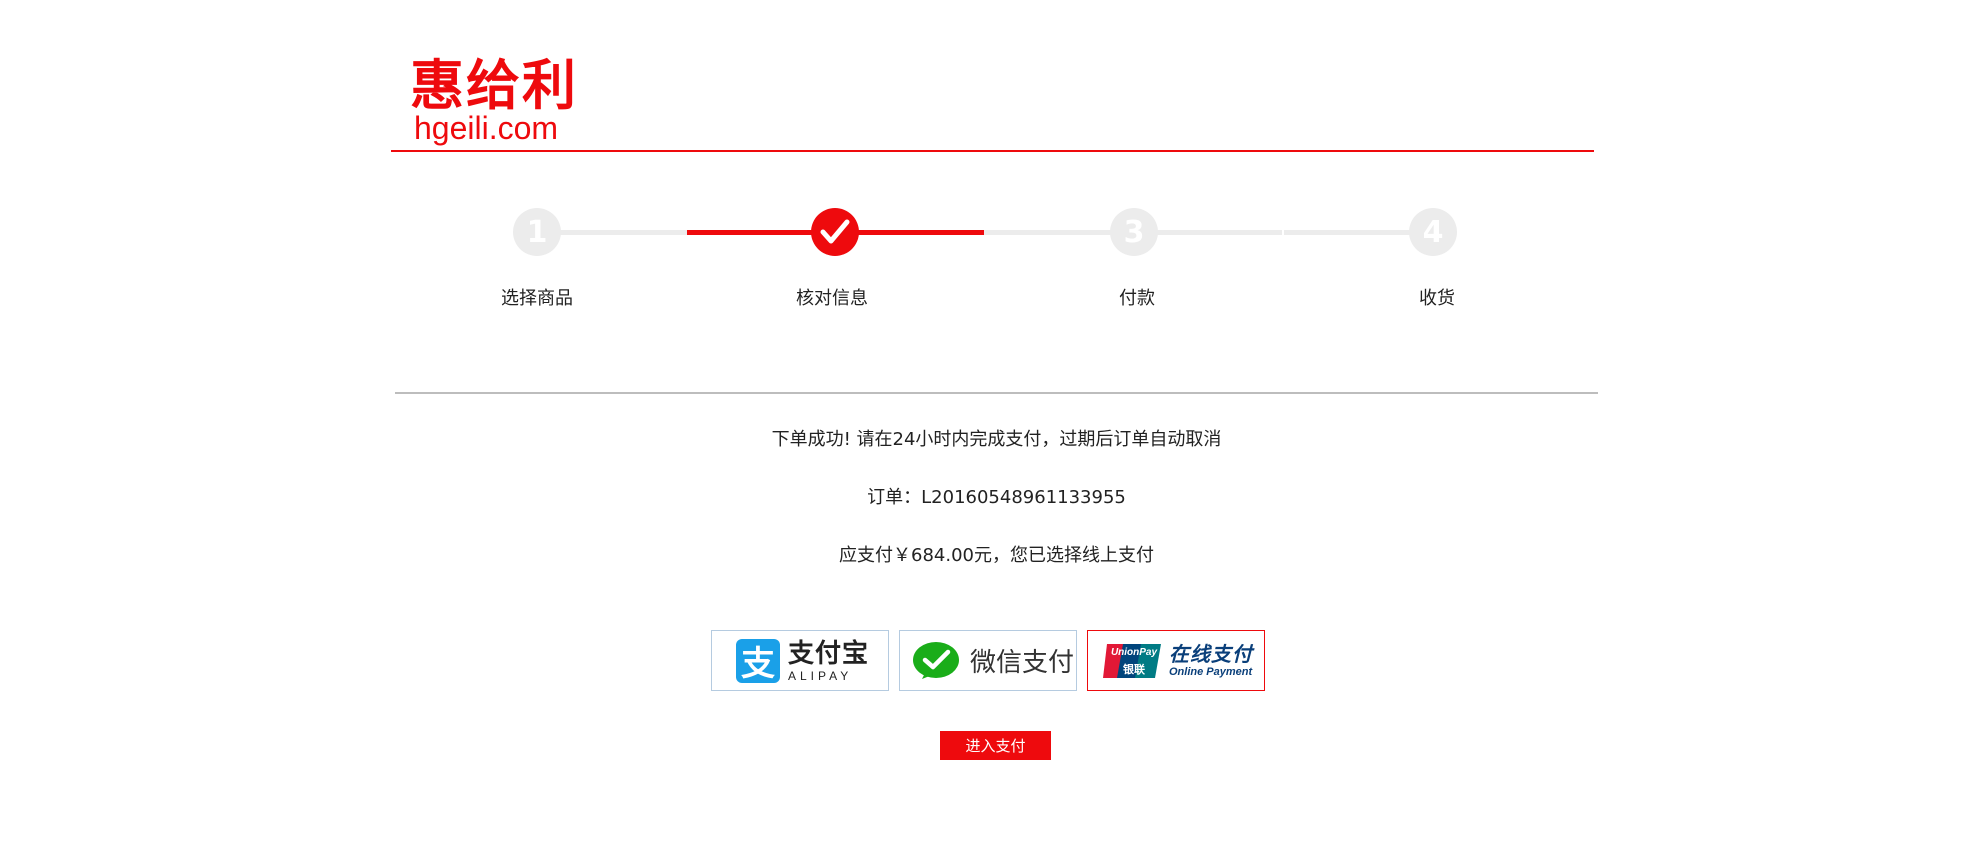  What do you see at coordinates (832, 298) in the screenshot?
I see `step-2-label: 核对信息` at bounding box center [832, 298].